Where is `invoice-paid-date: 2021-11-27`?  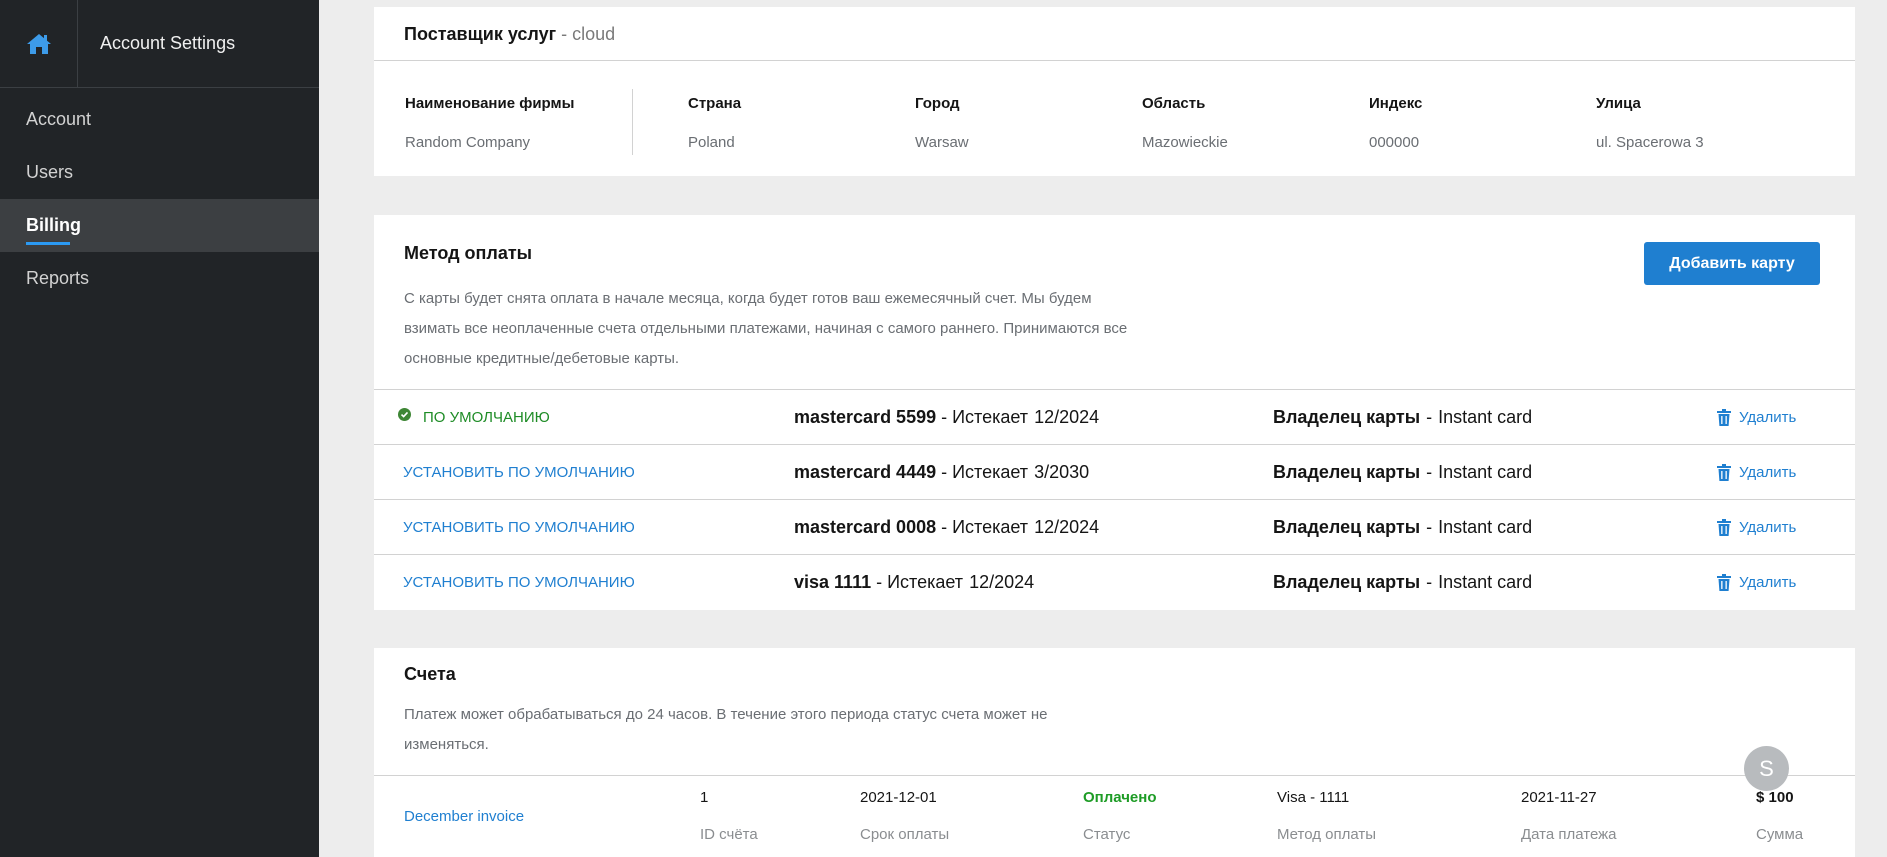
invoice-paid-date: 2021-11-27 is located at coordinates (1559, 797).